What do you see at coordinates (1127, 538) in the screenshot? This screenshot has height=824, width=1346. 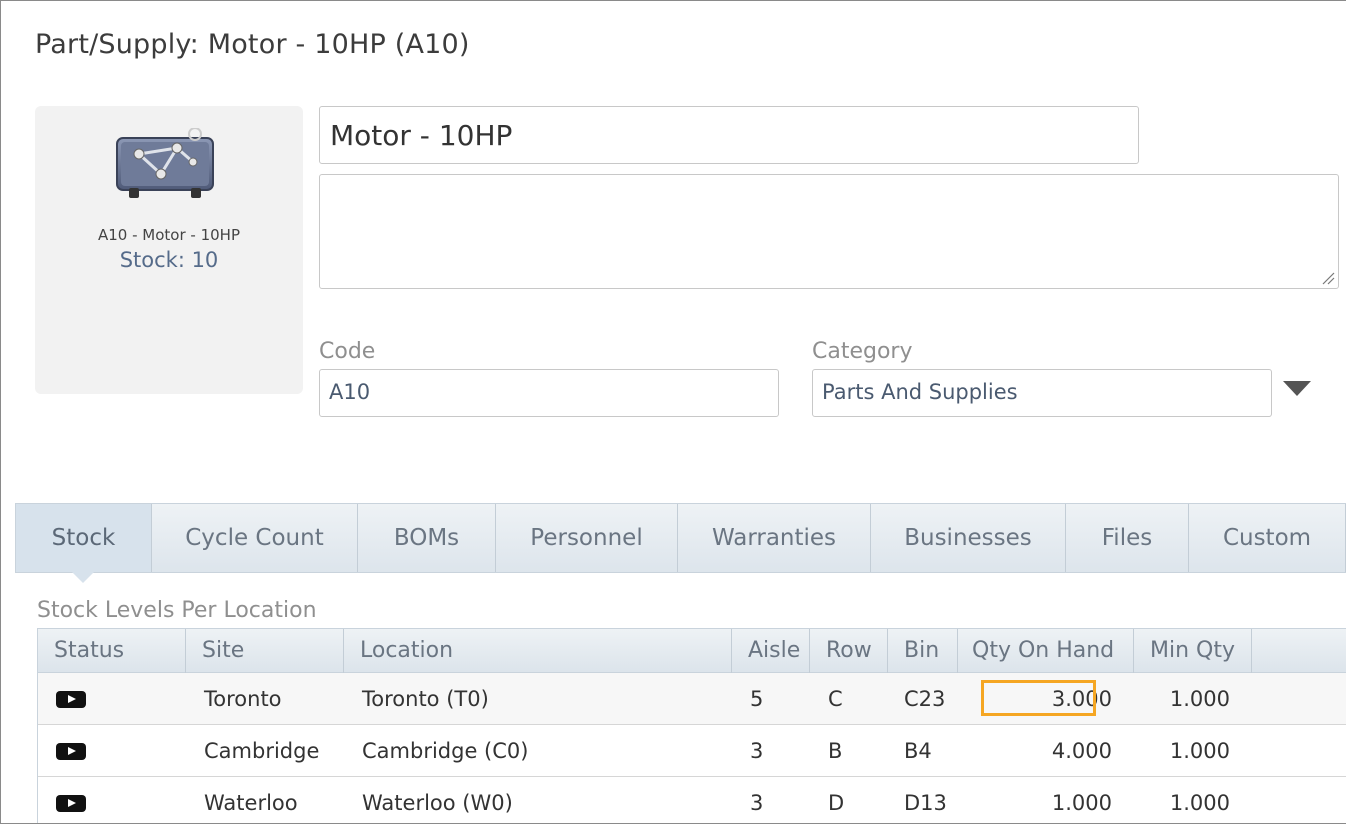 I see `tab-files: Files` at bounding box center [1127, 538].